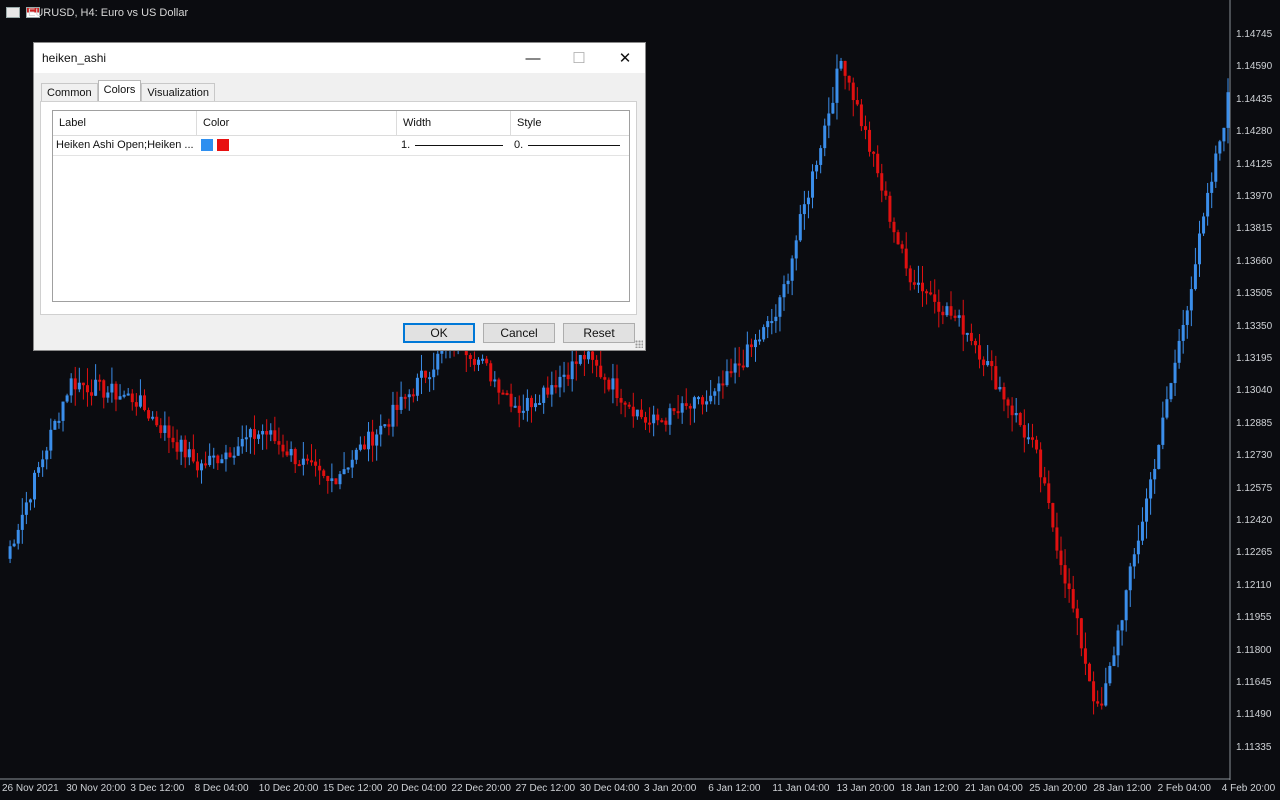  I want to click on col-header-color: Color, so click(297, 123).